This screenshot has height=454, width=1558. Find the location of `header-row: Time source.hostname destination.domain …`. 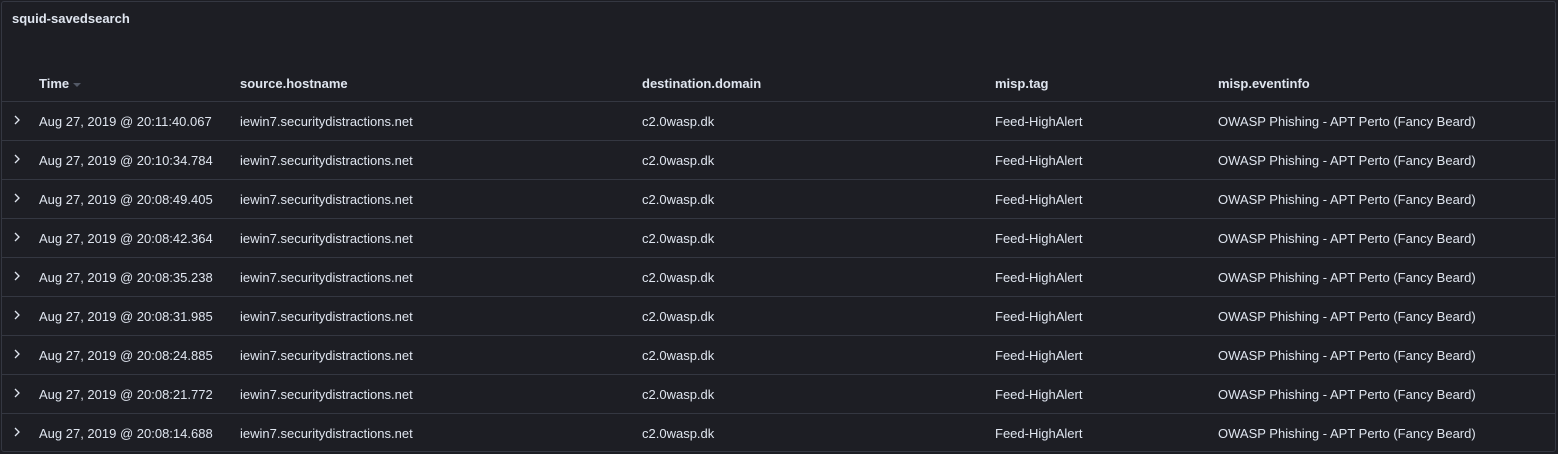

header-row: Time source.hostname destination.domain … is located at coordinates (778, 83).